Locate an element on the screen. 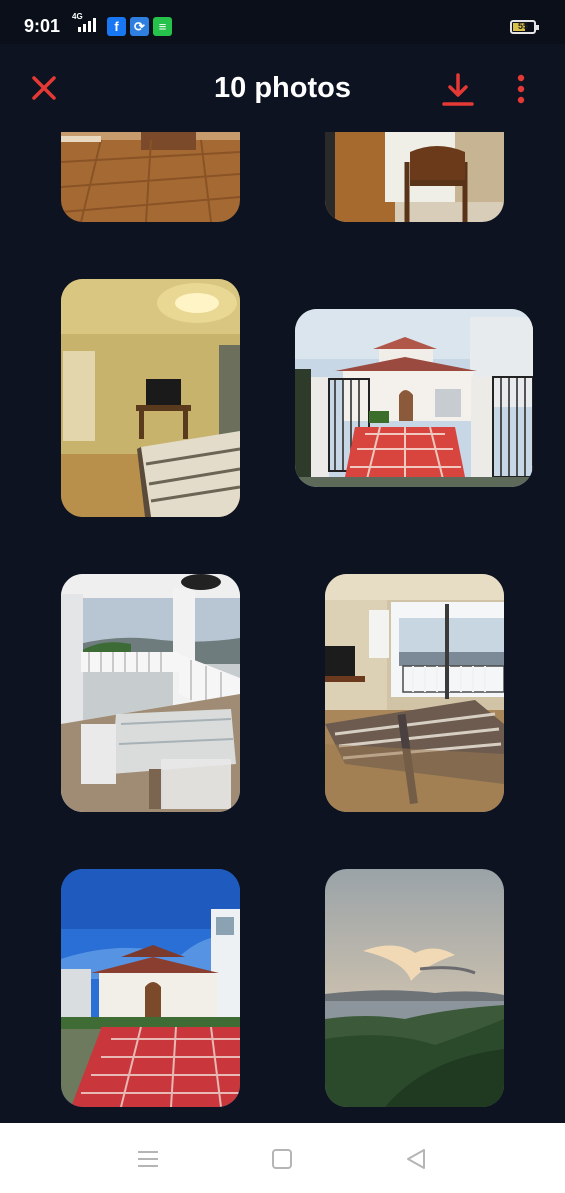 The height and width of the screenshot is (1193, 565). system-navigation-bar is located at coordinates (282, 1158).